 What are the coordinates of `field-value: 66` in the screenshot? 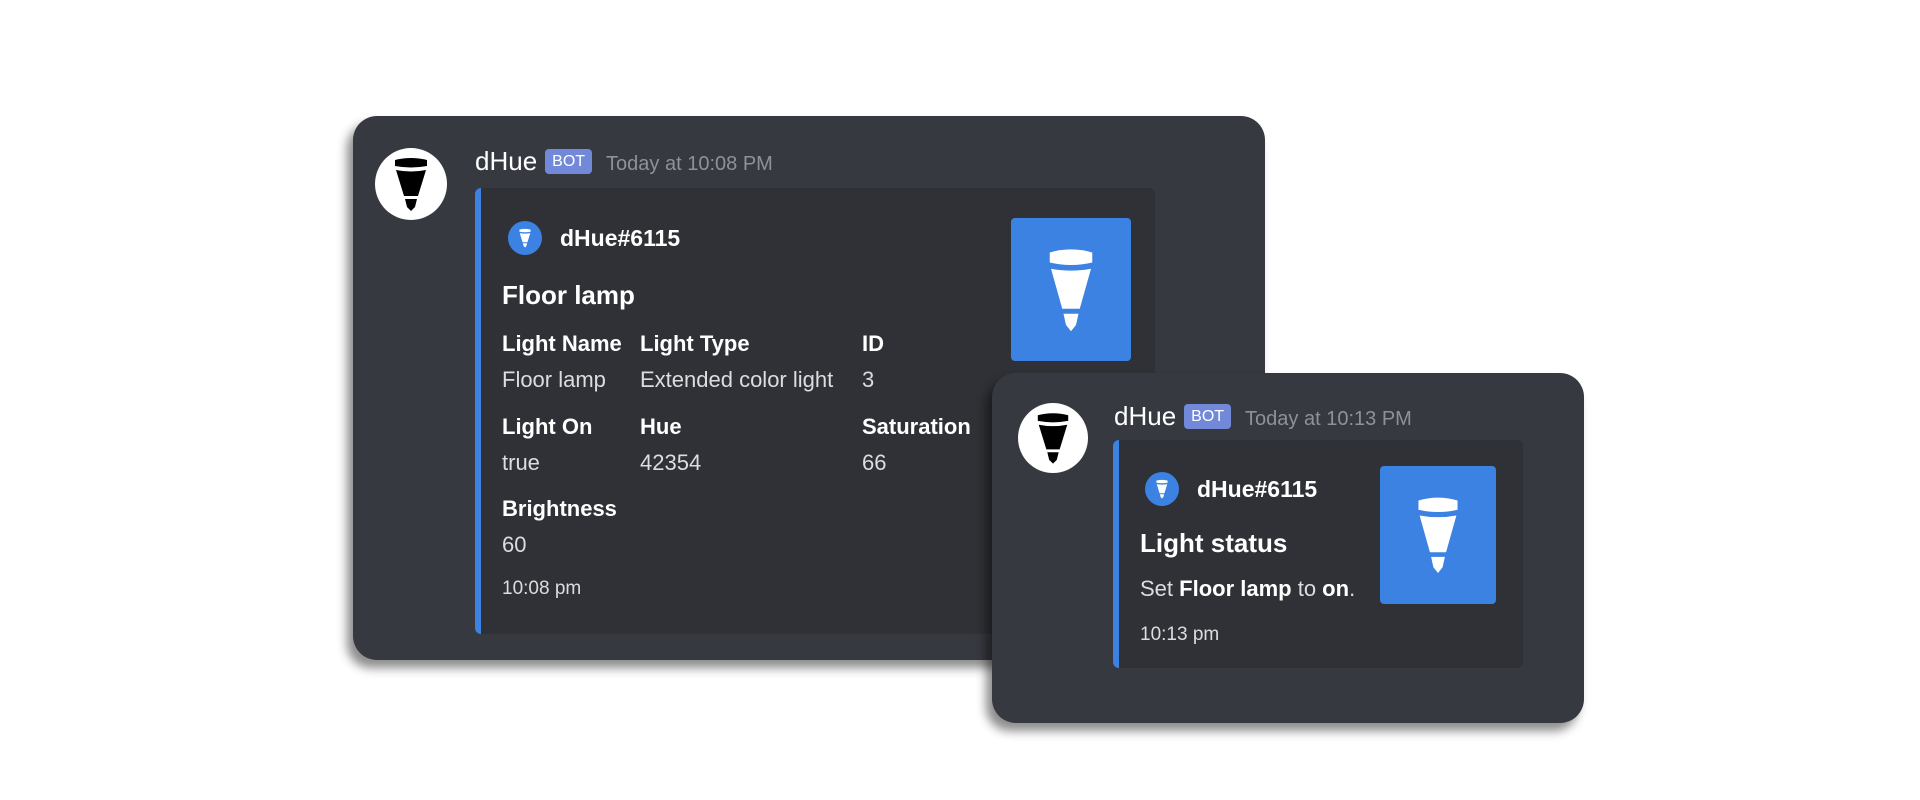 It's located at (874, 462).